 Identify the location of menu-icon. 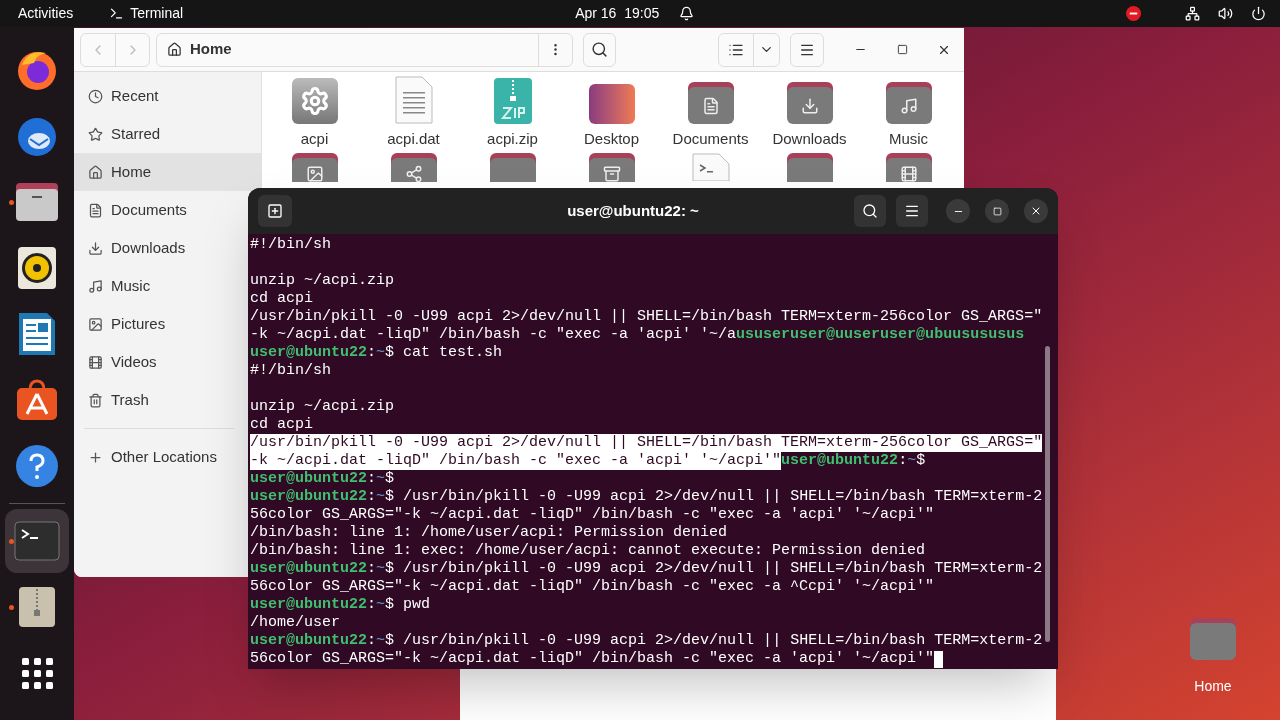
(912, 211).